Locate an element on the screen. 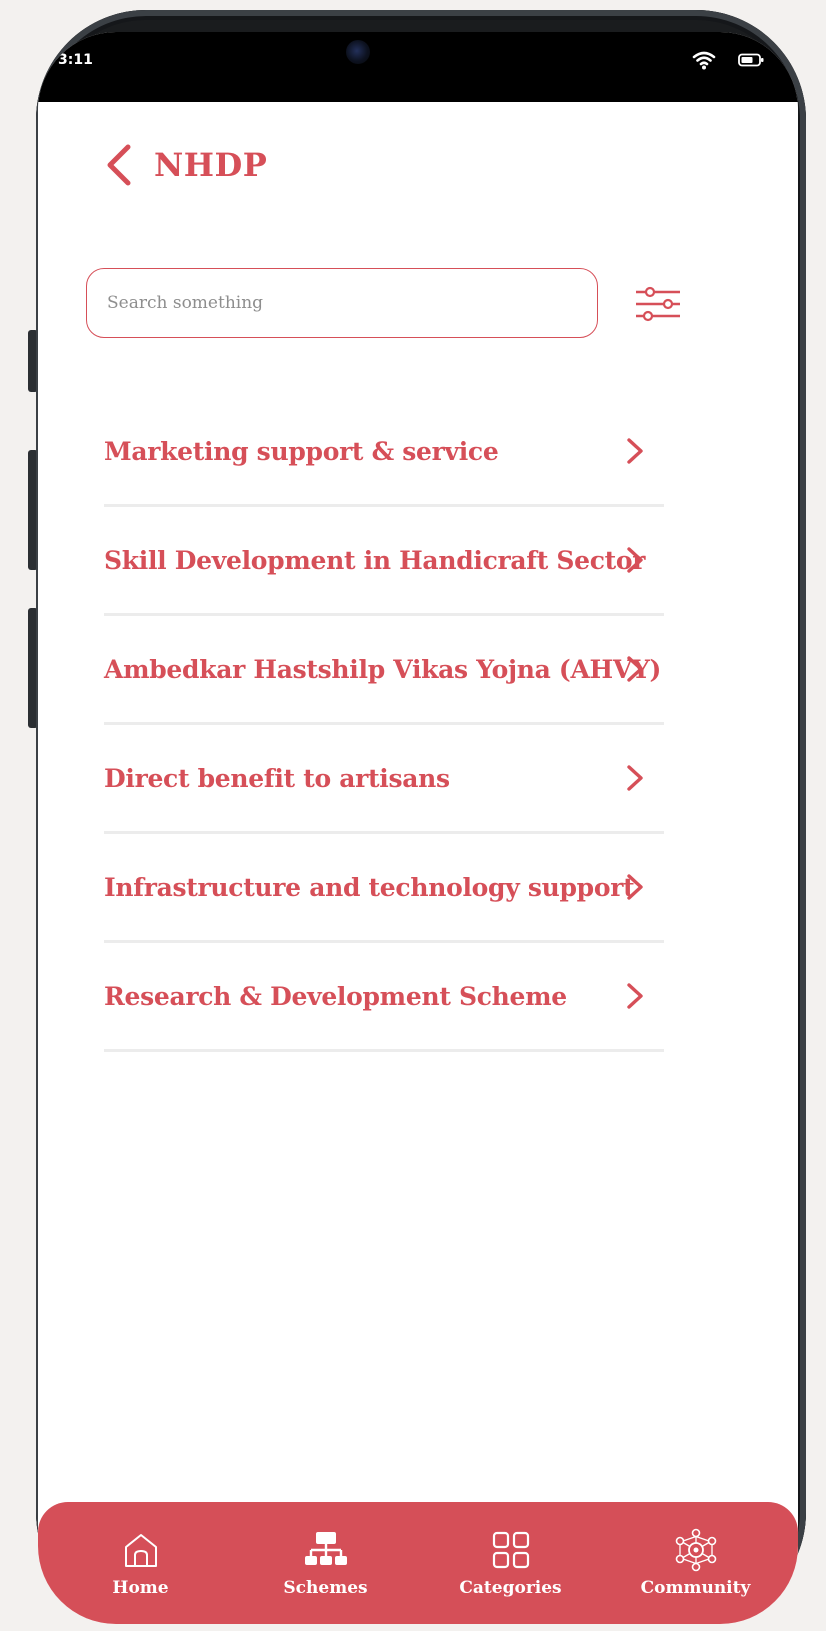 The width and height of the screenshot is (826, 1631). status-time: 3:11 is located at coordinates (75, 60).